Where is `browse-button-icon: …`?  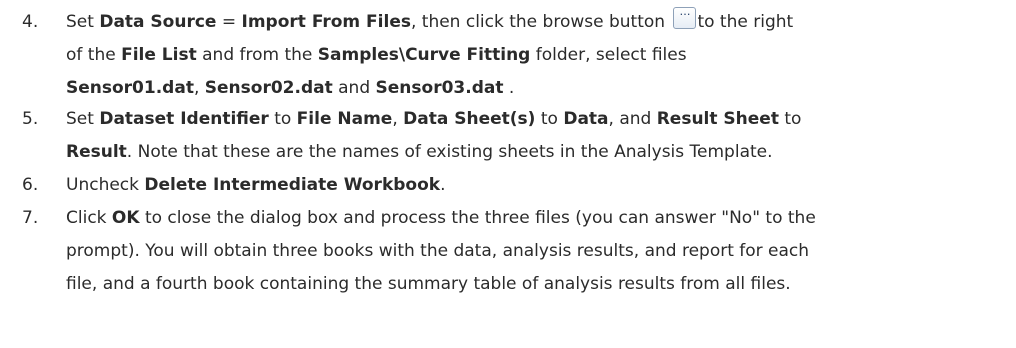
browse-button-icon: … is located at coordinates (685, 17).